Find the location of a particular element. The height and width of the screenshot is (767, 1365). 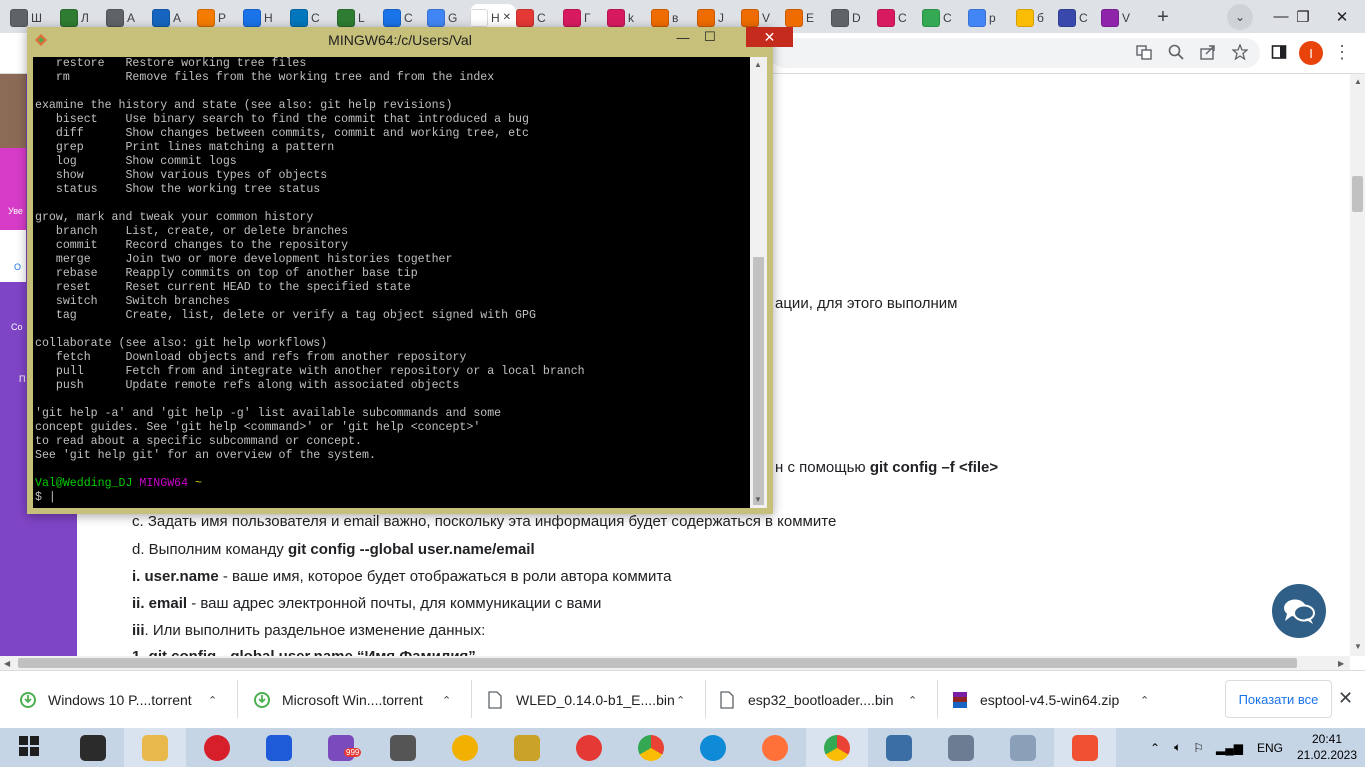

terminal-titlebar: MINGW64:/c/Users/Val — ☐ ✕ is located at coordinates (410, 42).